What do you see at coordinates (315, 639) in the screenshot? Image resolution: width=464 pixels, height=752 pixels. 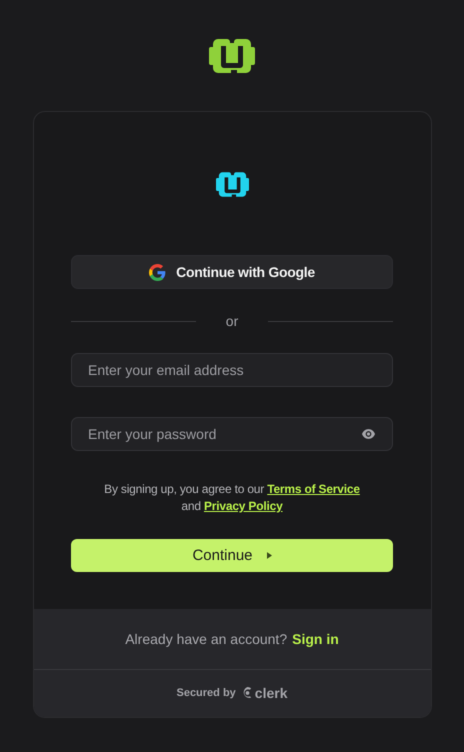 I see `signin-link: Sign in` at bounding box center [315, 639].